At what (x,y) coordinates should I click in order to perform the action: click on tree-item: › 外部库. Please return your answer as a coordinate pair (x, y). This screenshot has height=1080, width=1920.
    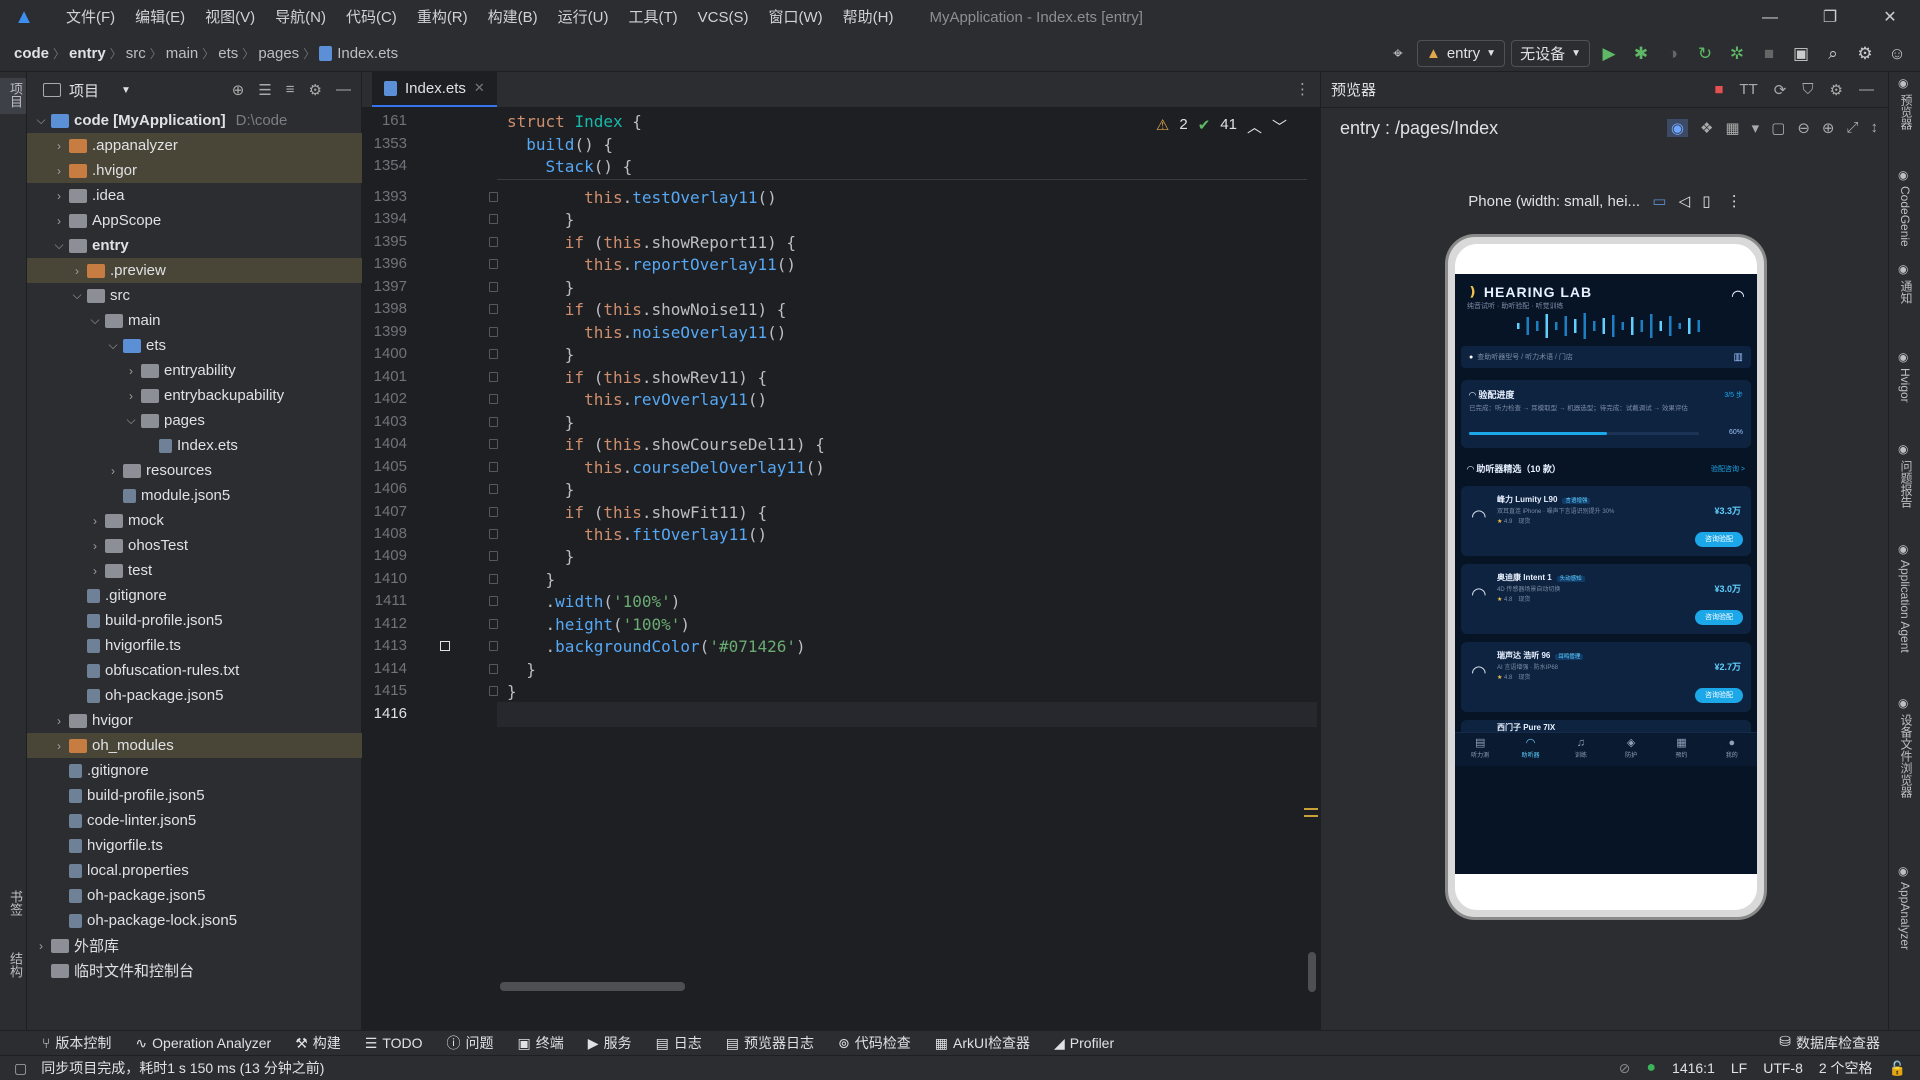
    Looking at the image, I should click on (194, 945).